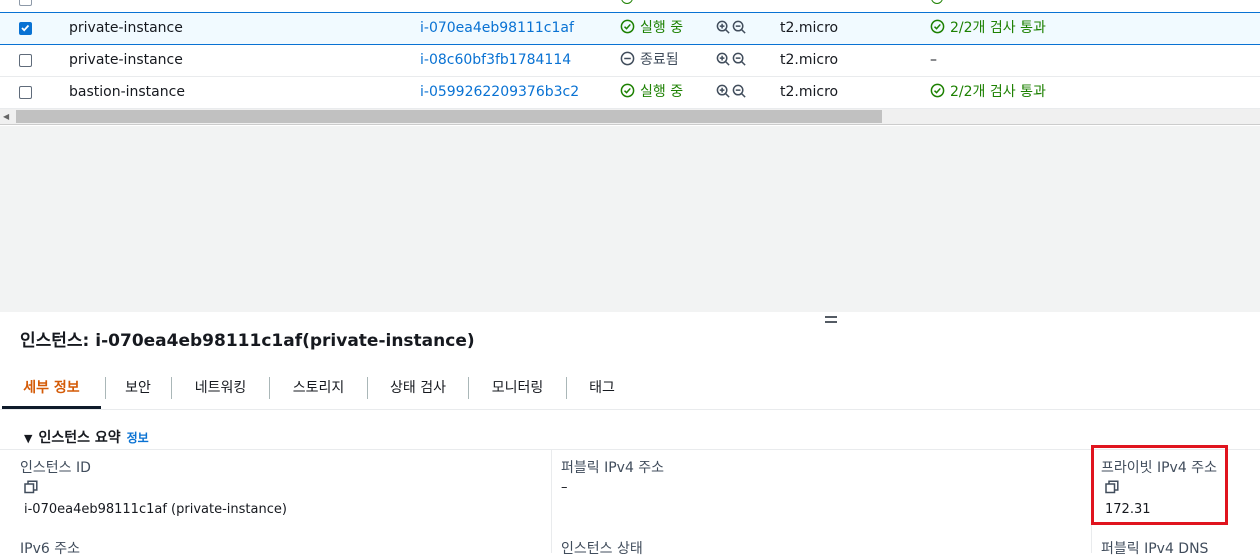 Image resolution: width=1260 pixels, height=558 pixels. I want to click on check-icon, so click(25, 28).